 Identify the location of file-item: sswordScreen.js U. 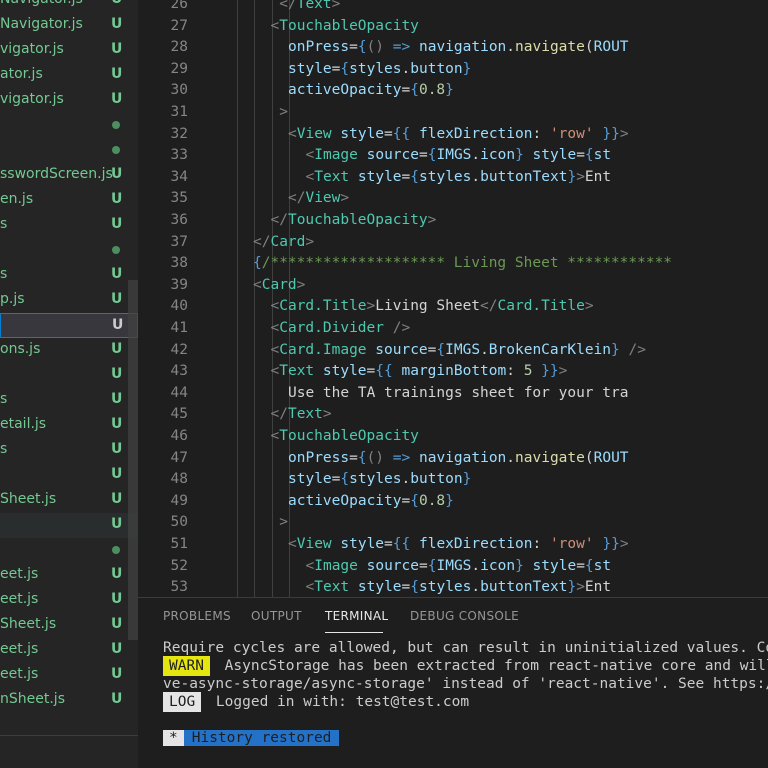
(69, 175).